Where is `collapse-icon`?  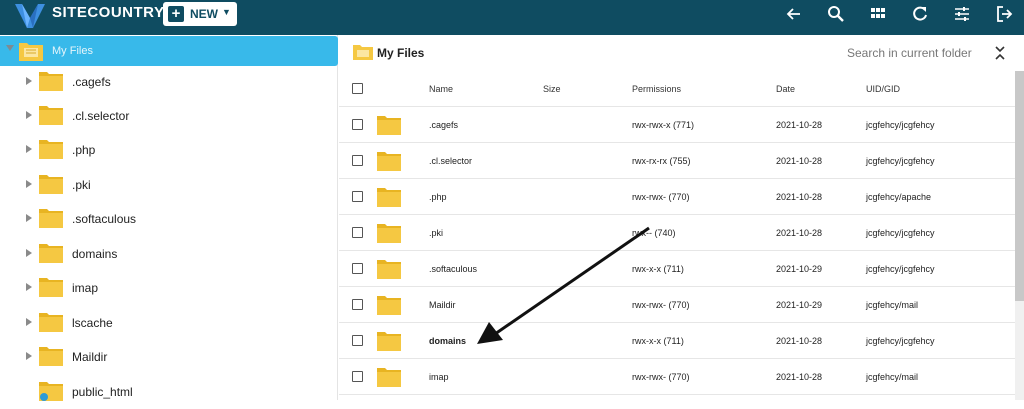 collapse-icon is located at coordinates (1000, 53).